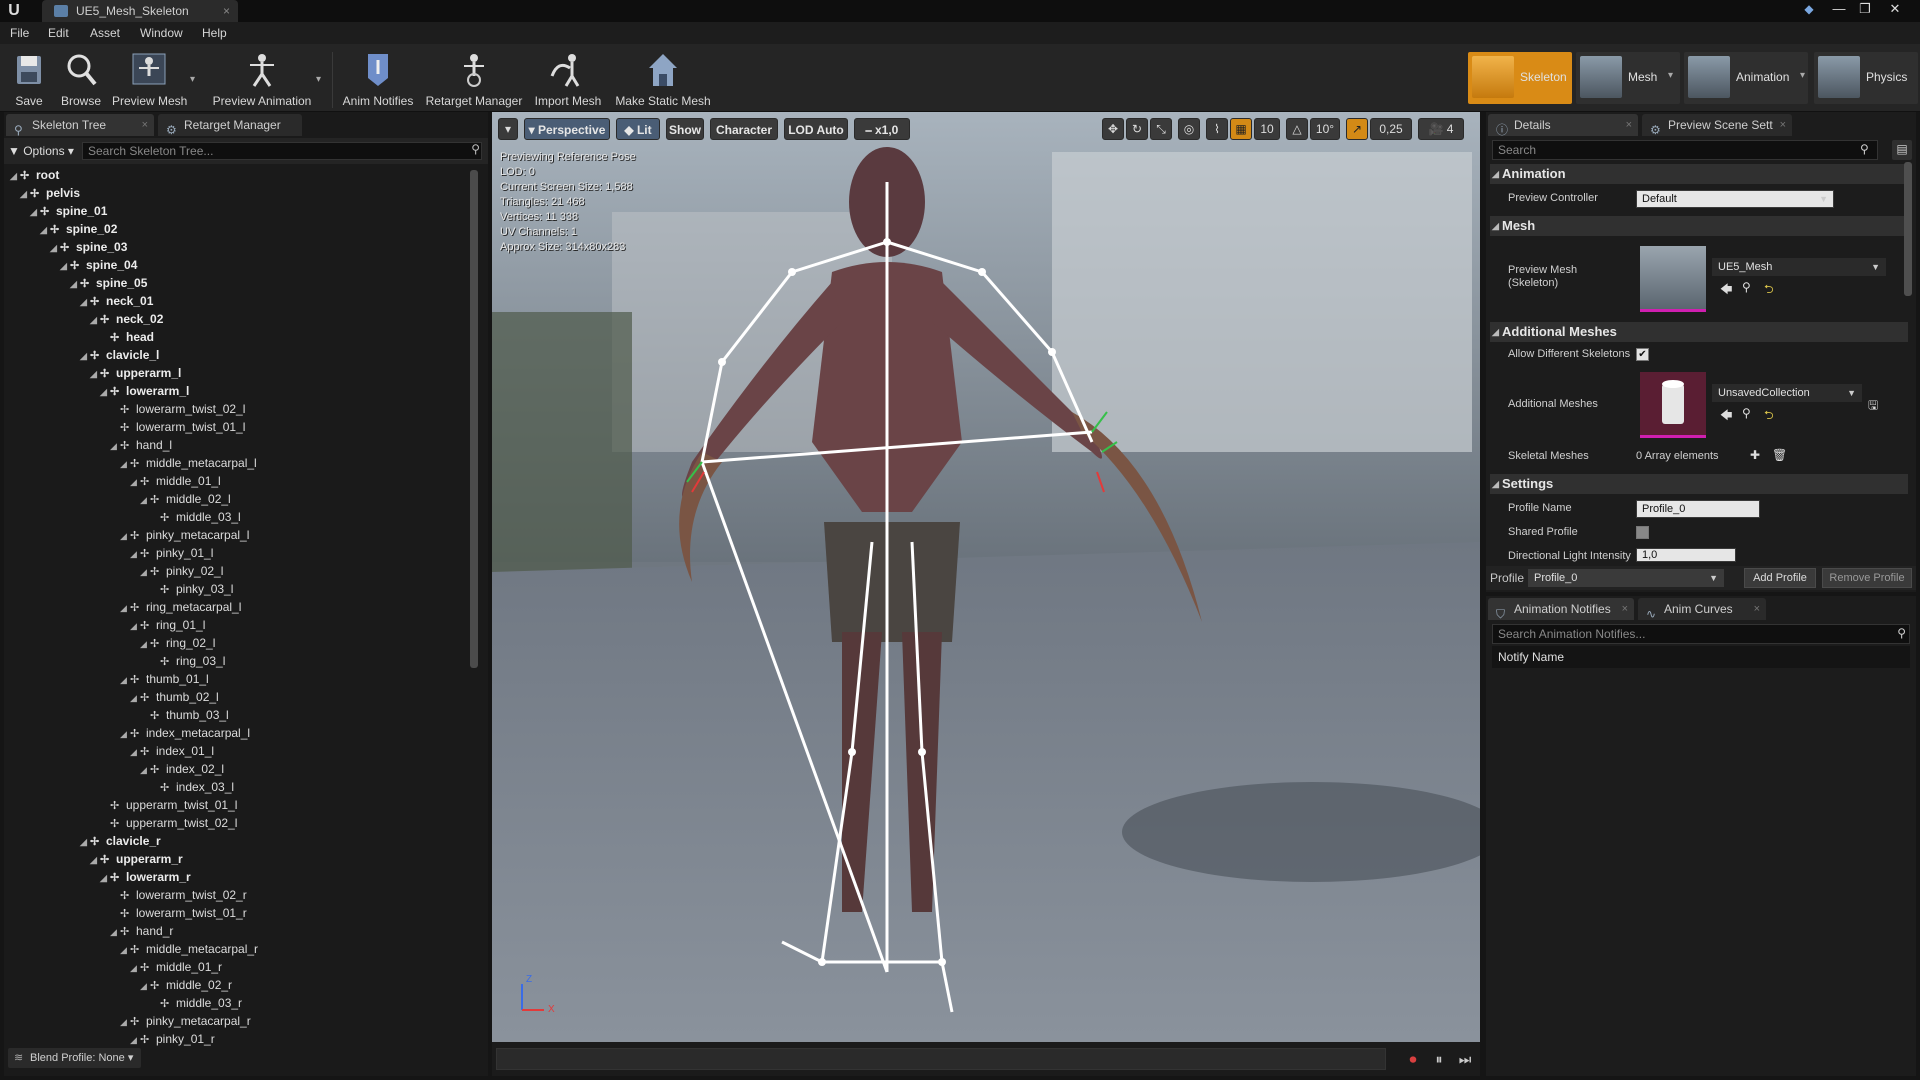 The width and height of the screenshot is (1920, 1080). What do you see at coordinates (168, 823) in the screenshot?
I see `bone-row: ✢ upperarm_twist_02_l` at bounding box center [168, 823].